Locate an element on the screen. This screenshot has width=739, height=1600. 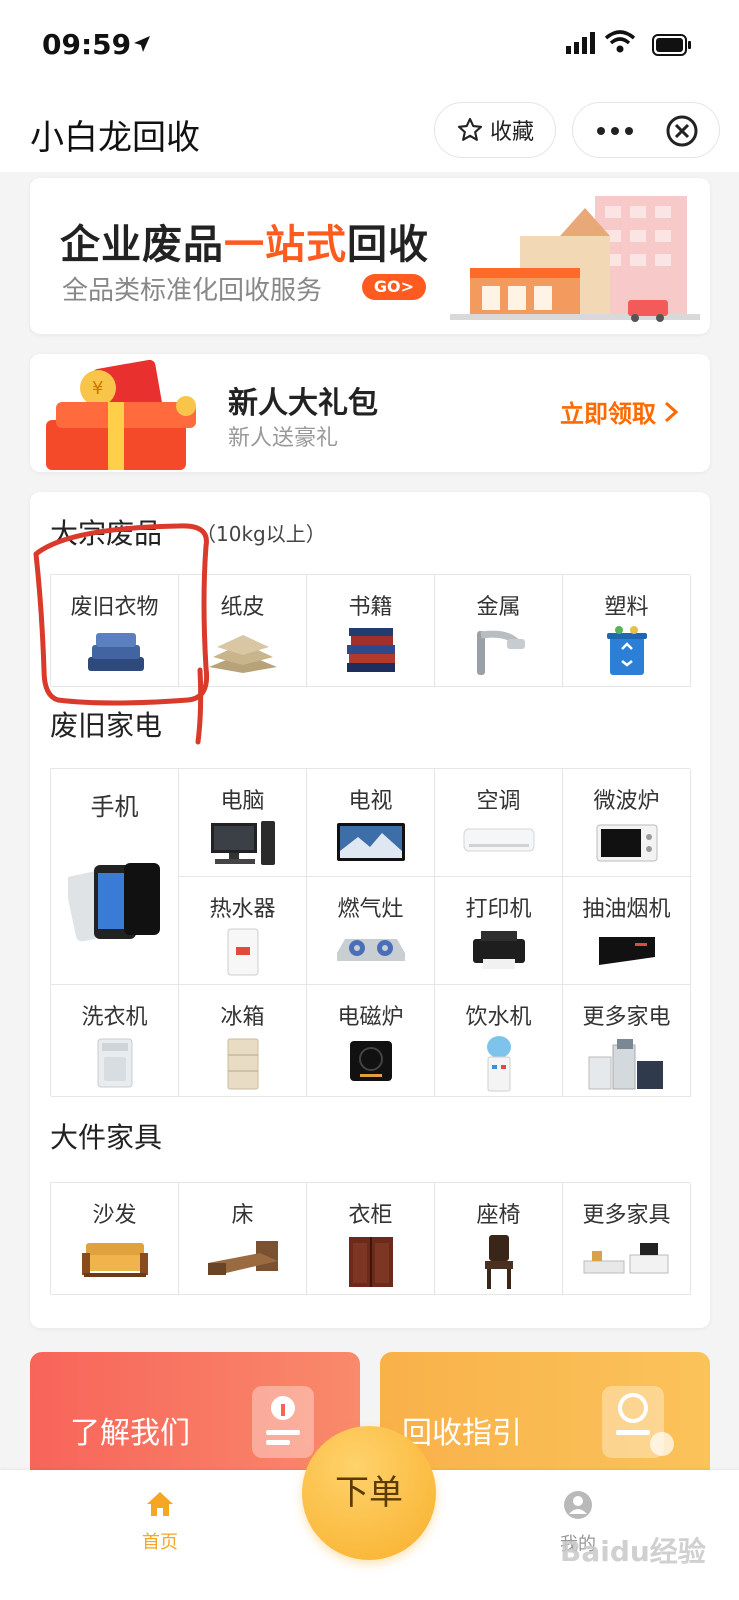
gift-title: 新人大礼包 is located at coordinates (303, 403).